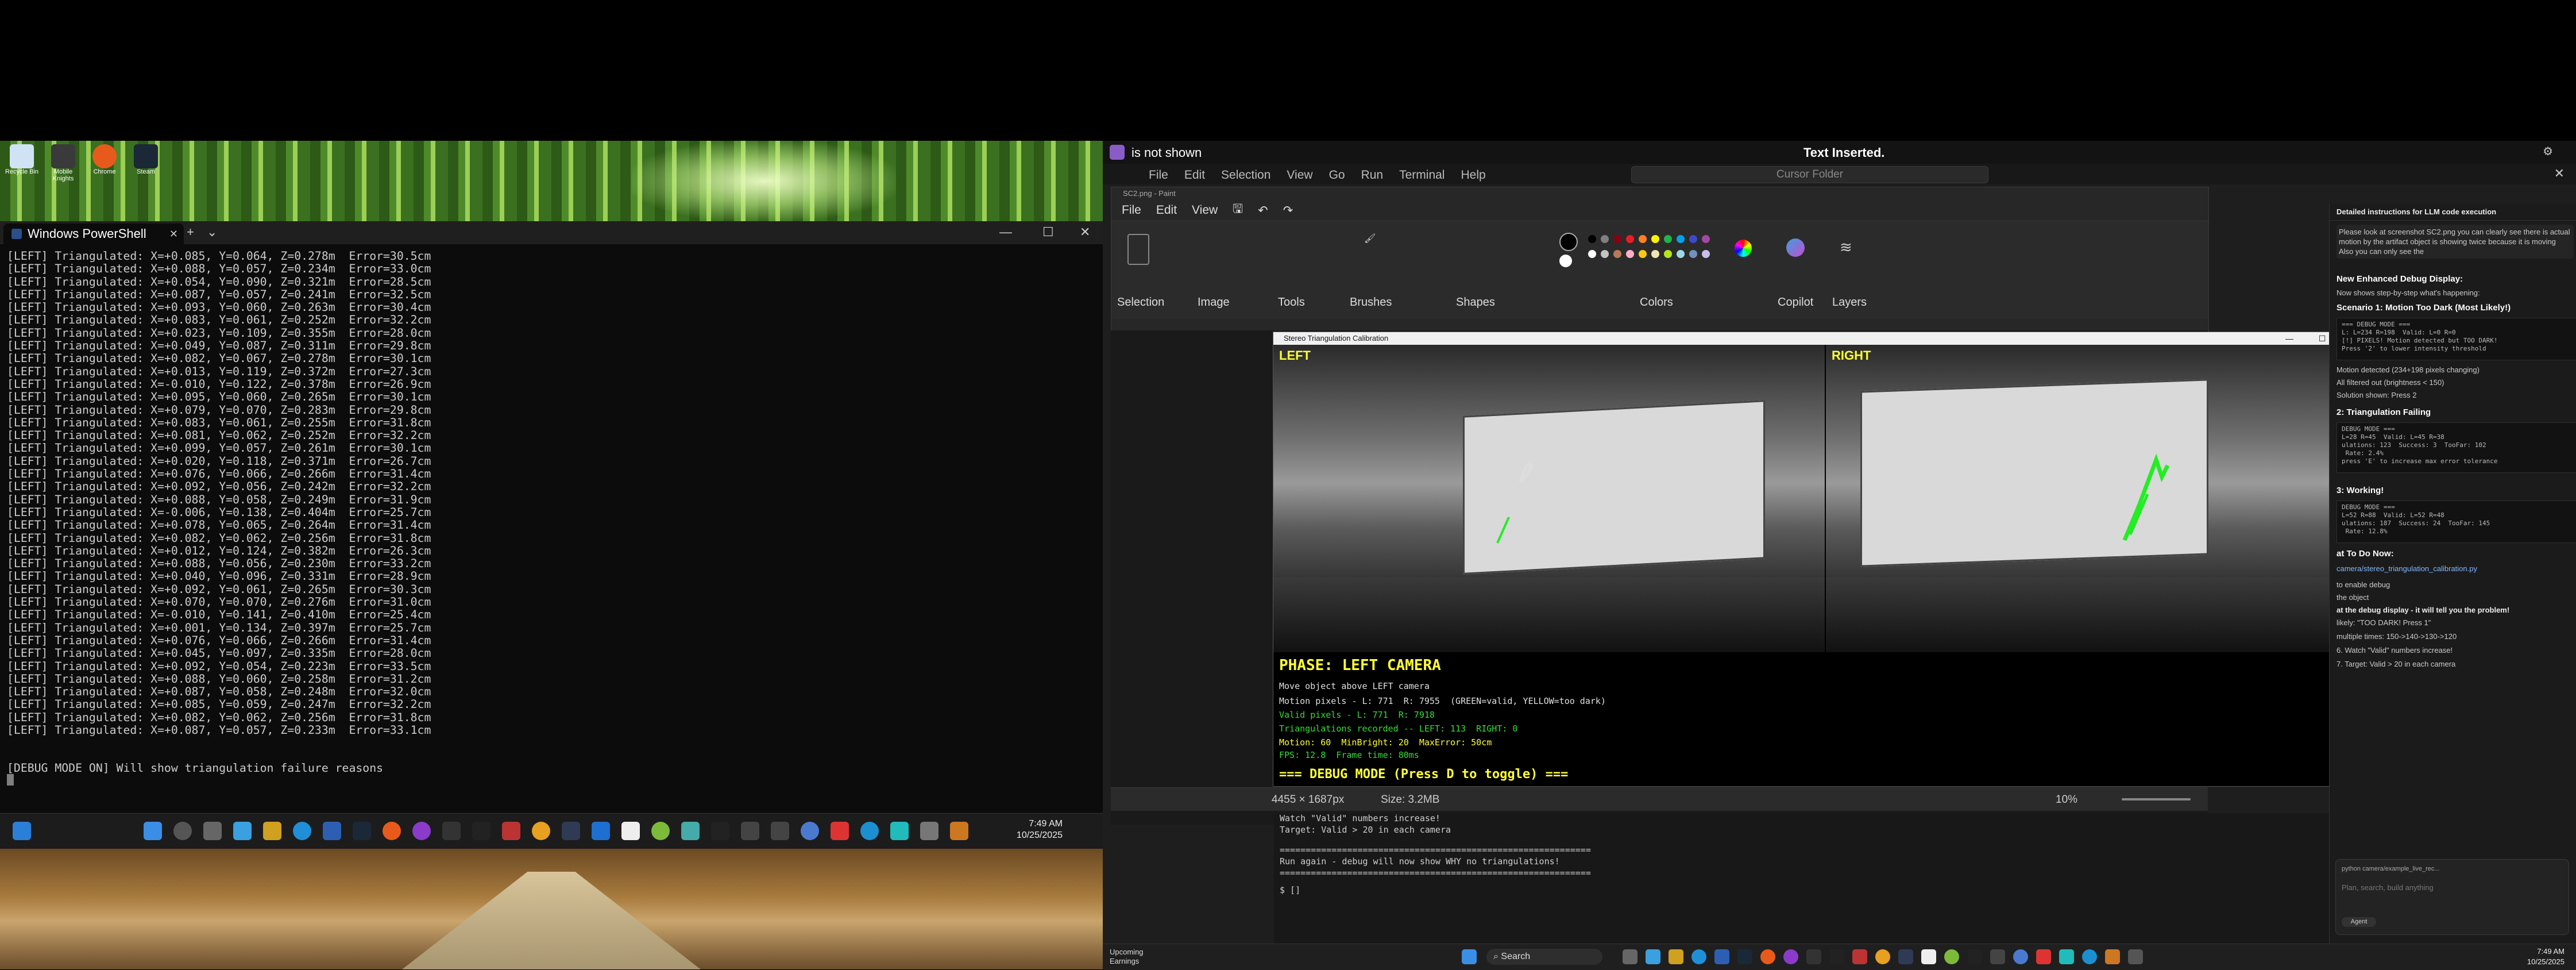 The height and width of the screenshot is (970, 2576). Describe the element at coordinates (810, 831) in the screenshot. I see `settings-icon` at that location.